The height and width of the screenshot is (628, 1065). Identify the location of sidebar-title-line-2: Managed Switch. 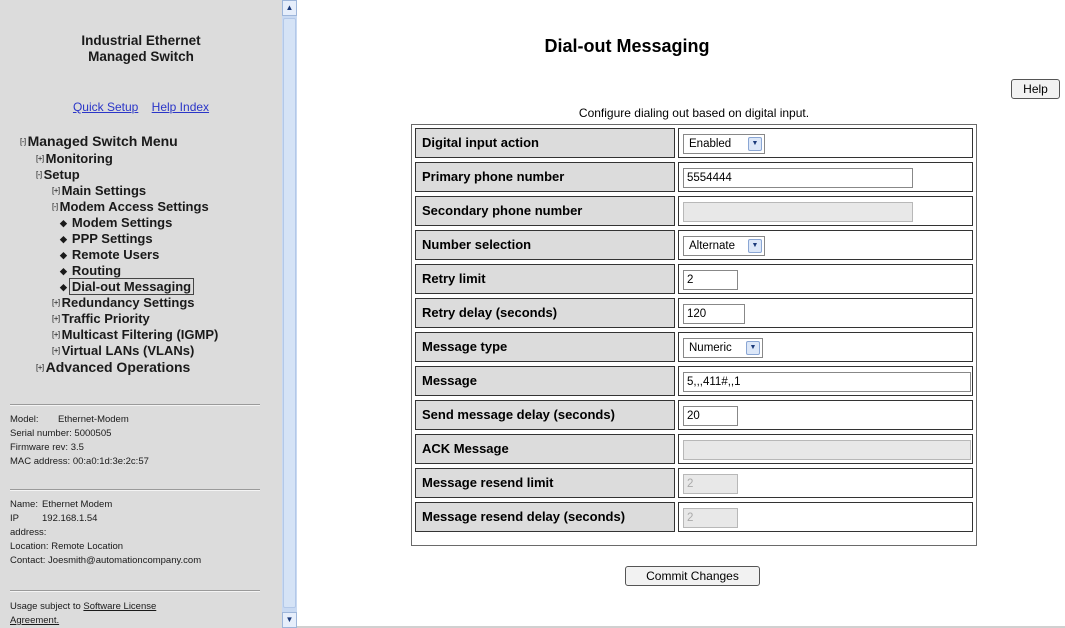
(141, 56).